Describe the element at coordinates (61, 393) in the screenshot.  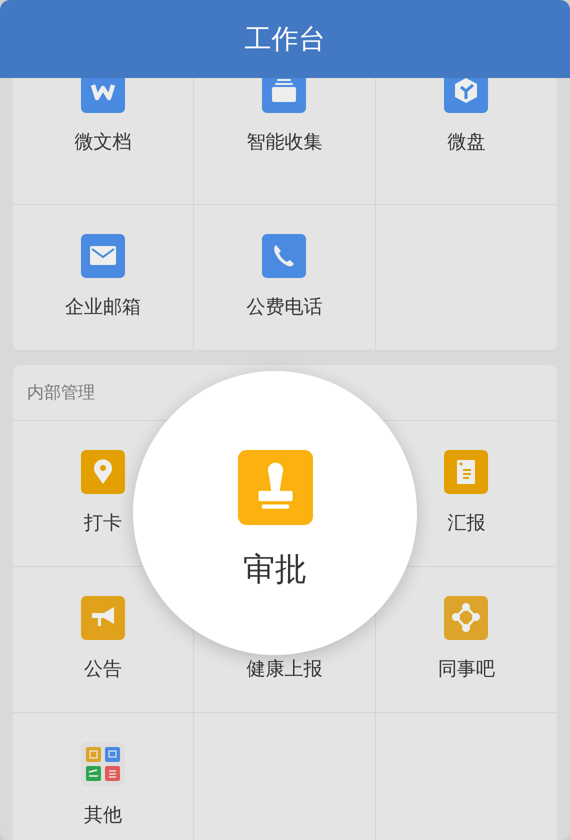
I see `section-title: 内部管理` at that location.